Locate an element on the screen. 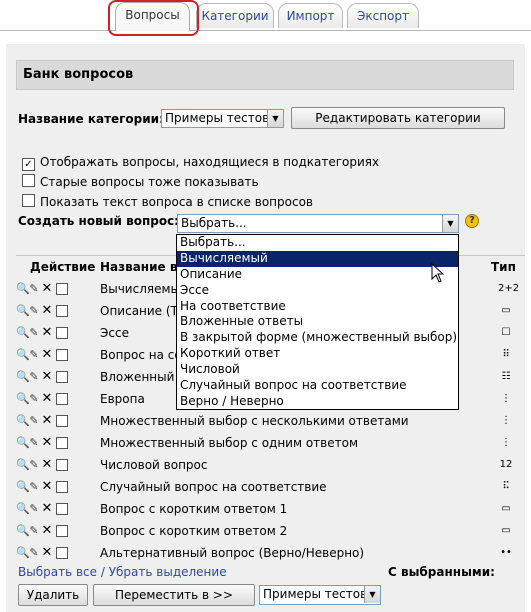 This screenshot has height=612, width=531. move-to-button: Переместить в >> is located at coordinates (174, 595).